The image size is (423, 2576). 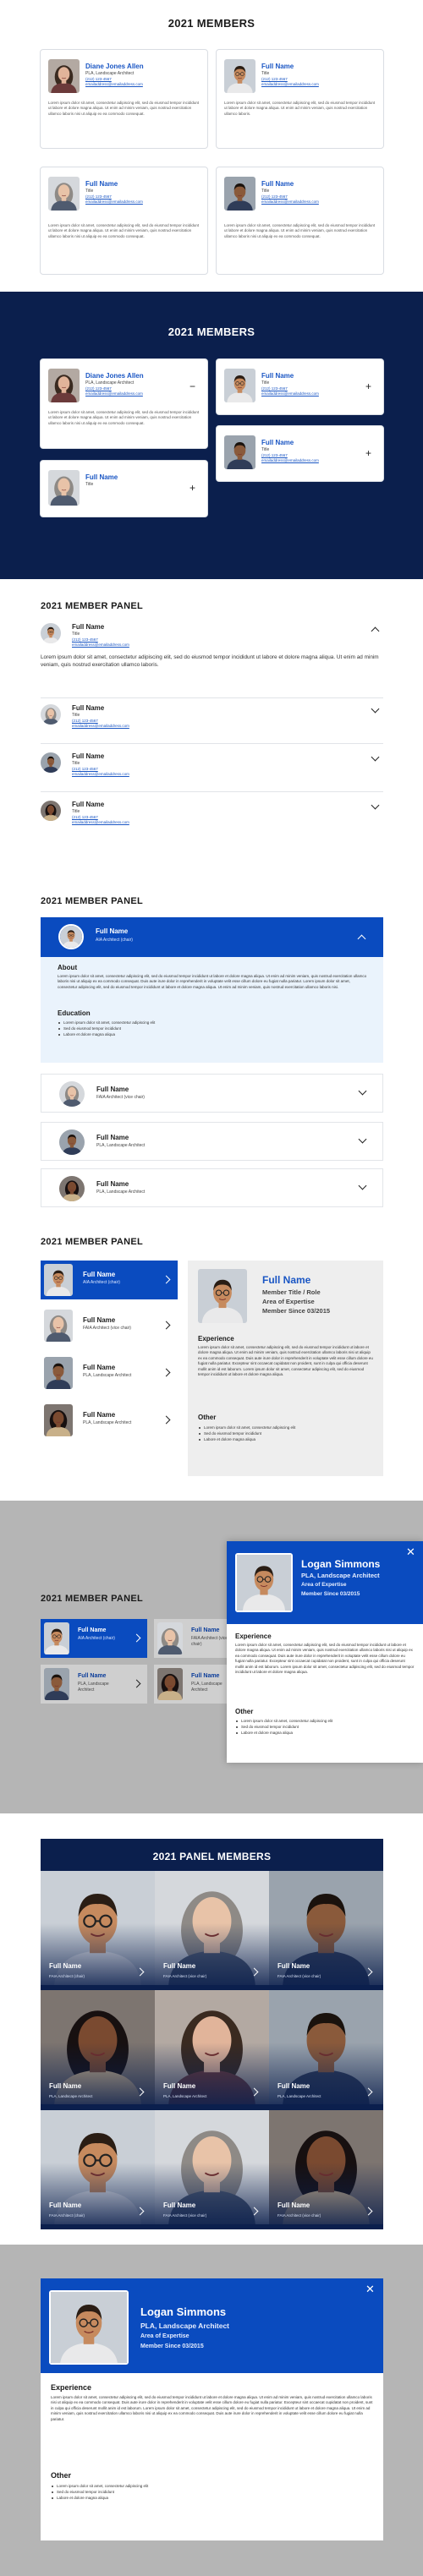 I want to click on section-title: 2021 MEMBER PANEL, so click(x=92, y=901).